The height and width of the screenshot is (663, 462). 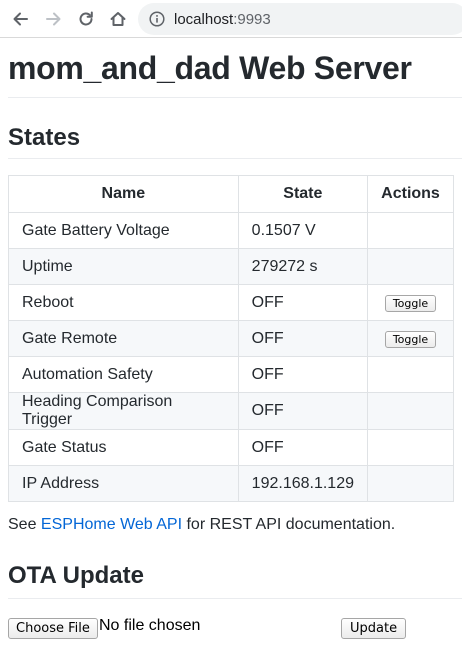 What do you see at coordinates (300, 19) in the screenshot?
I see `address-bar: localhost:9993` at bounding box center [300, 19].